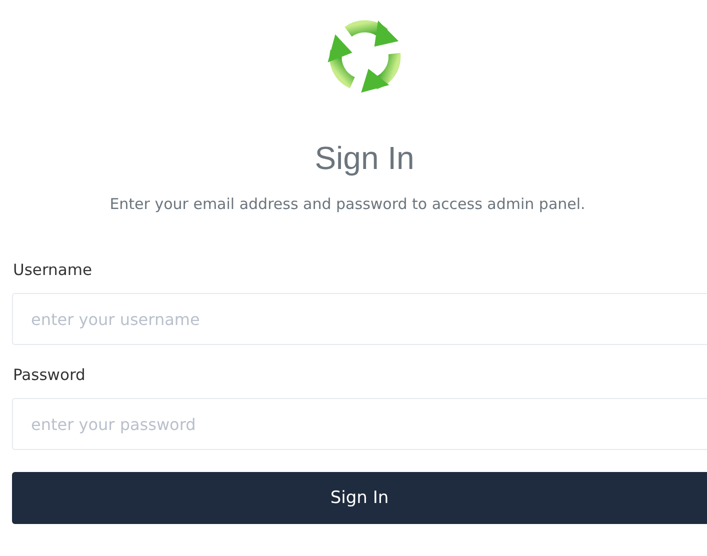 Image resolution: width=707 pixels, height=556 pixels. Describe the element at coordinates (359, 498) in the screenshot. I see `sign-in-button: Sign In` at that location.